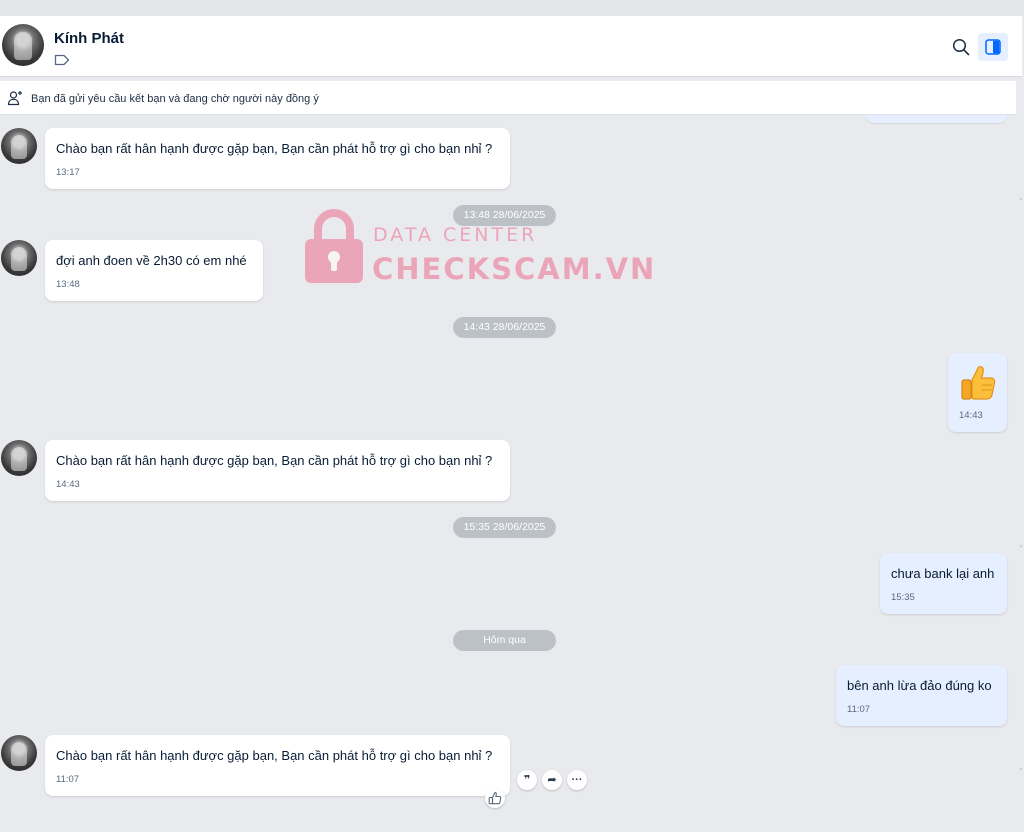  I want to click on message-text: đợi anh đoen về 2h30 có em nhé, so click(151, 260).